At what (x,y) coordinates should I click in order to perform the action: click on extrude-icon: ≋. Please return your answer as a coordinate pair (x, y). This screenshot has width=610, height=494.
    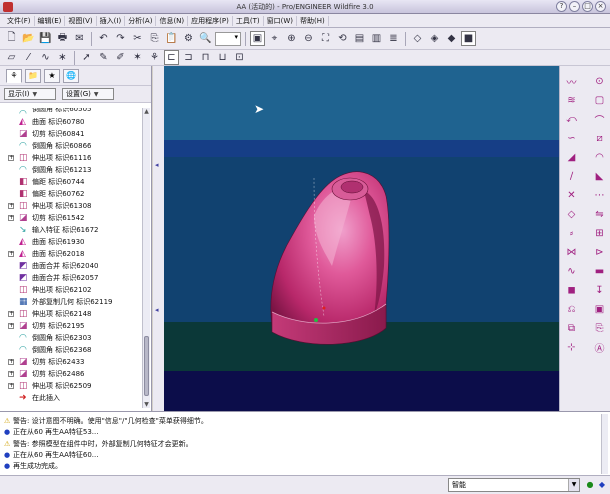
    Looking at the image, I should click on (571, 100).